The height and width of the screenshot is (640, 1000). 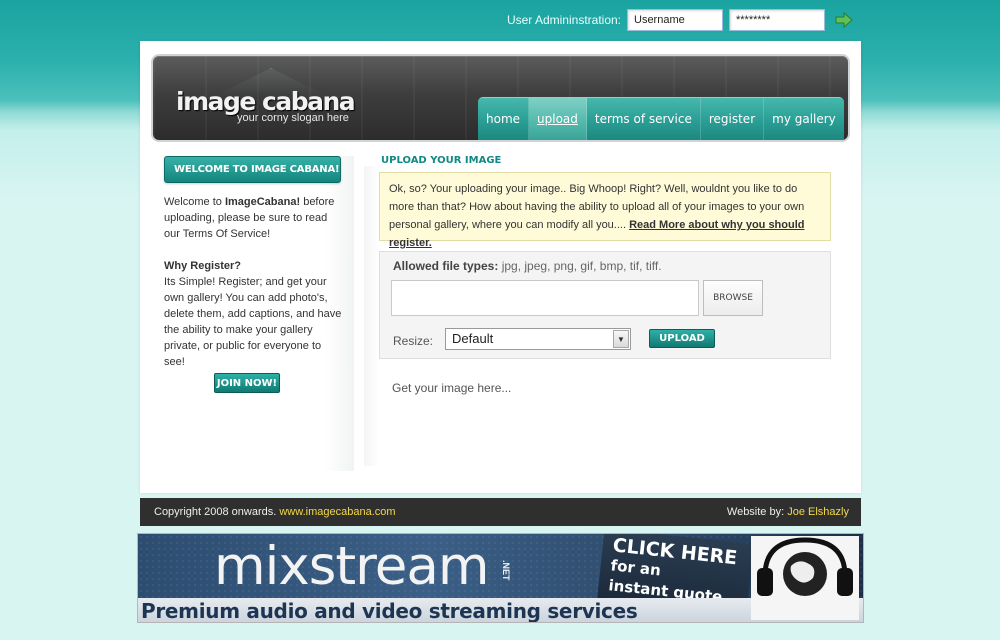 I want to click on nav-upload: upload, so click(x=558, y=119).